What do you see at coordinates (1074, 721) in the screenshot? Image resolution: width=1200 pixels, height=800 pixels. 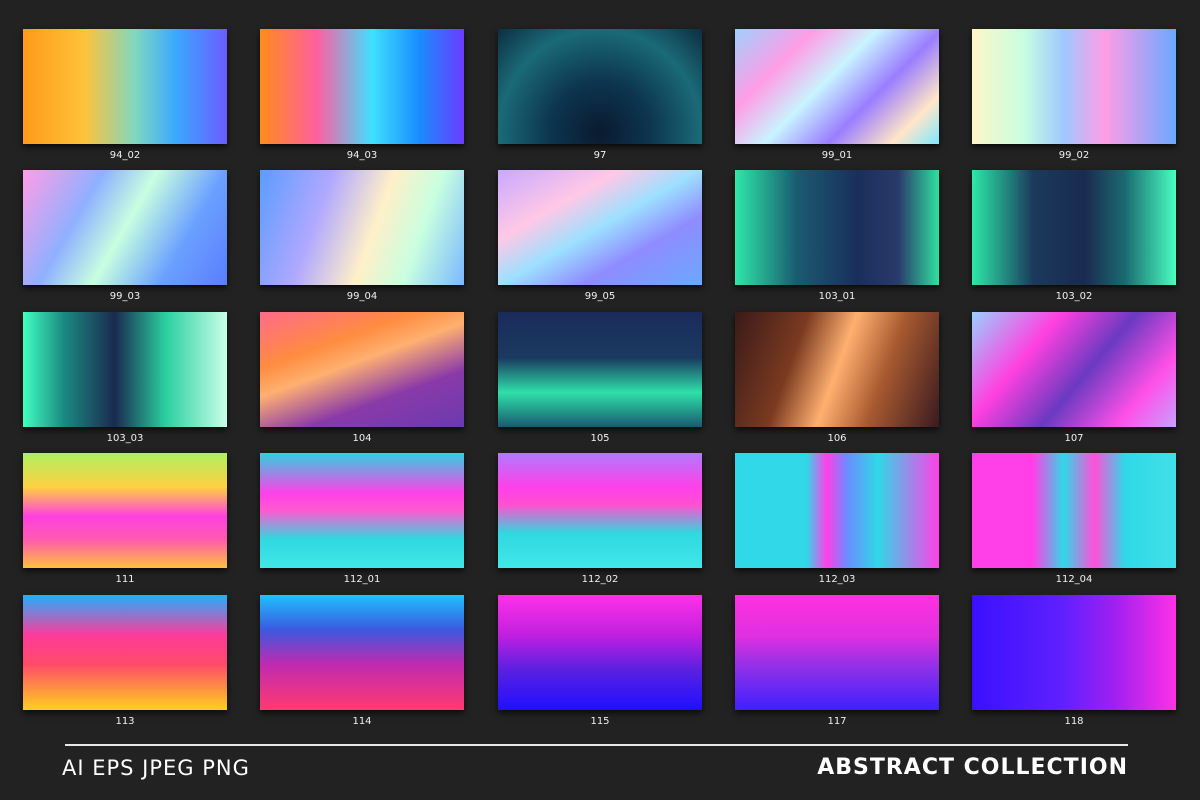 I see `thumbnail-label: 118` at bounding box center [1074, 721].